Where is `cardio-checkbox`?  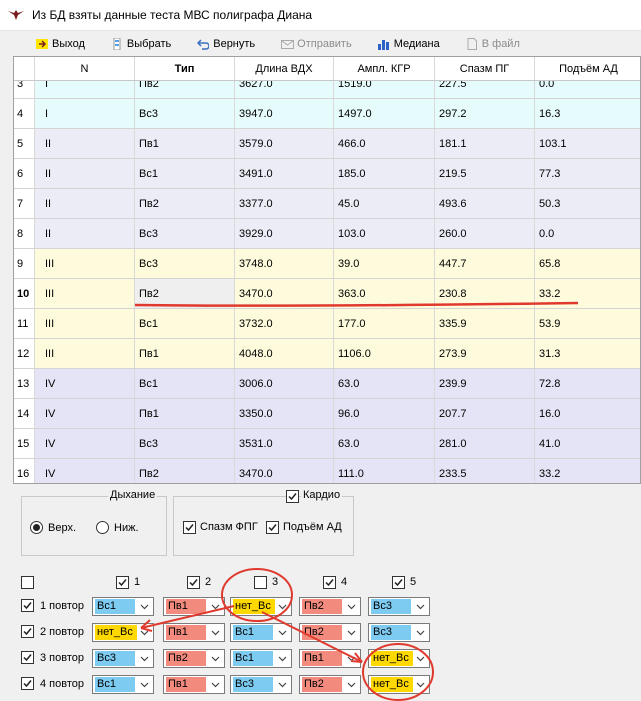
cardio-checkbox is located at coordinates (292, 496).